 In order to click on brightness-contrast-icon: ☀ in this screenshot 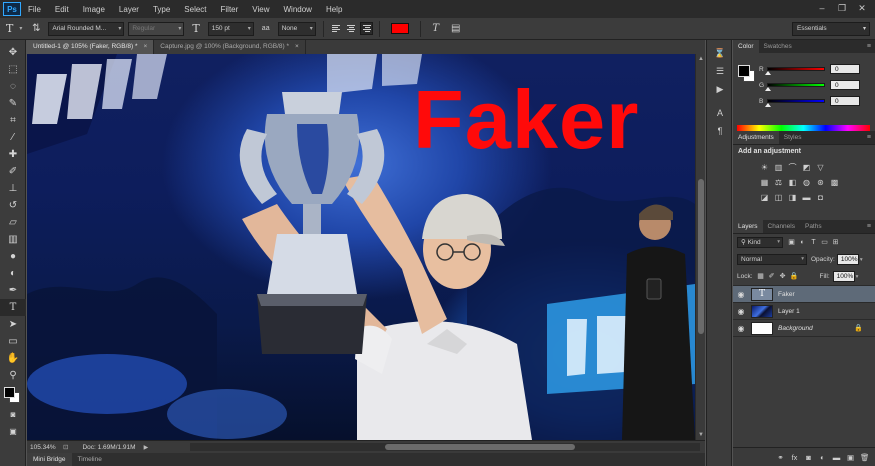, I will do `click(764, 167)`.